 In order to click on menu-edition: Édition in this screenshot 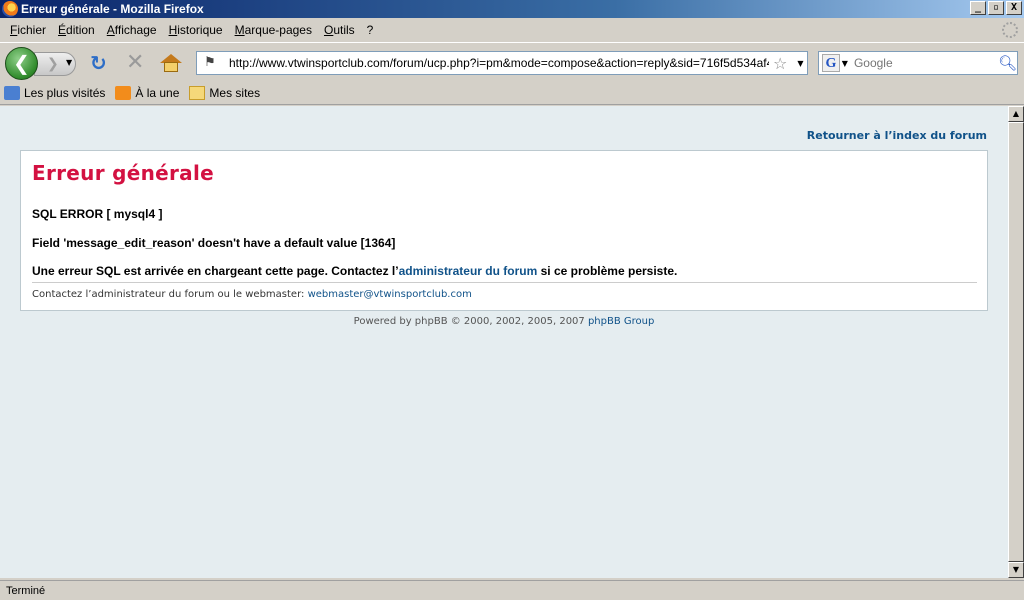, I will do `click(76, 30)`.